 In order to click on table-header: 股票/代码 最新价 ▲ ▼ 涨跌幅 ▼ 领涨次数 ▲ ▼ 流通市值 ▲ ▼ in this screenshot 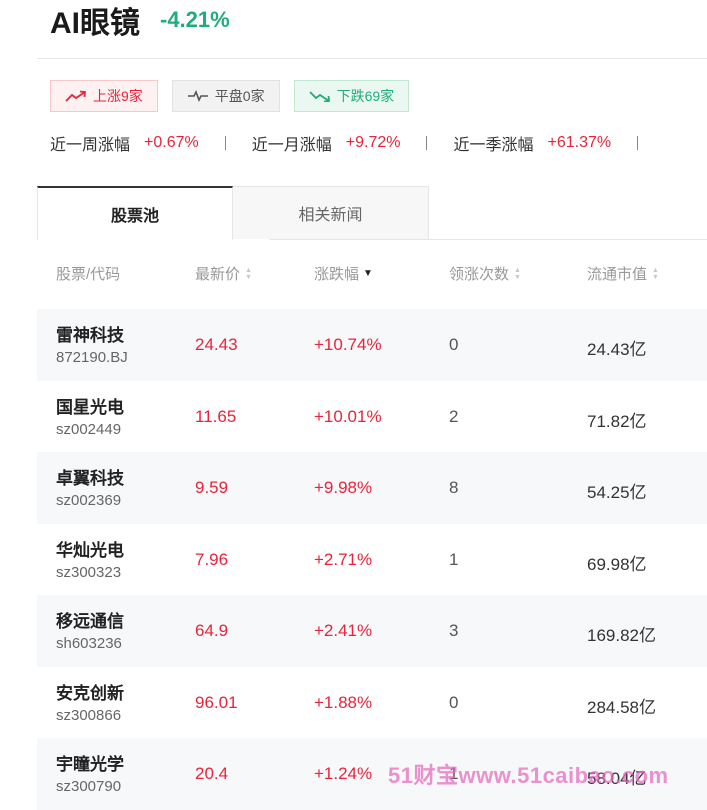, I will do `click(372, 273)`.